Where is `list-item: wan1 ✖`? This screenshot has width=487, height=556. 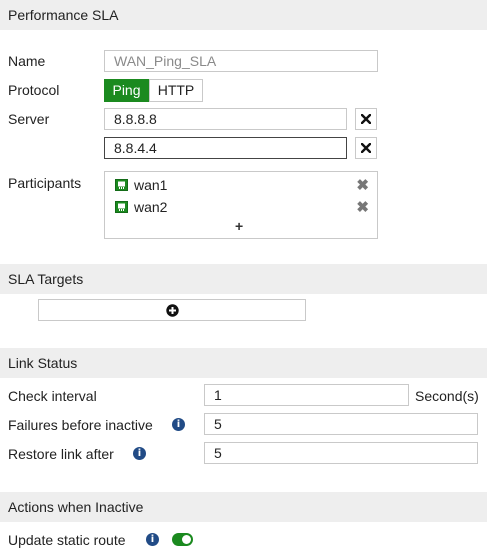 list-item: wan1 ✖ is located at coordinates (244, 185).